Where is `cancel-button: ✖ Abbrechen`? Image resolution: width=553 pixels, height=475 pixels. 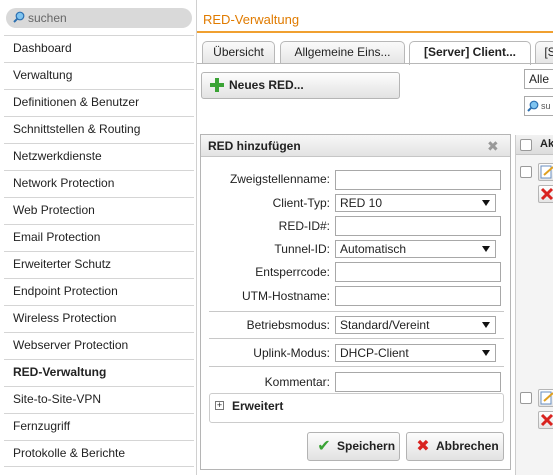
cancel-button: ✖ Abbrechen is located at coordinates (455, 446).